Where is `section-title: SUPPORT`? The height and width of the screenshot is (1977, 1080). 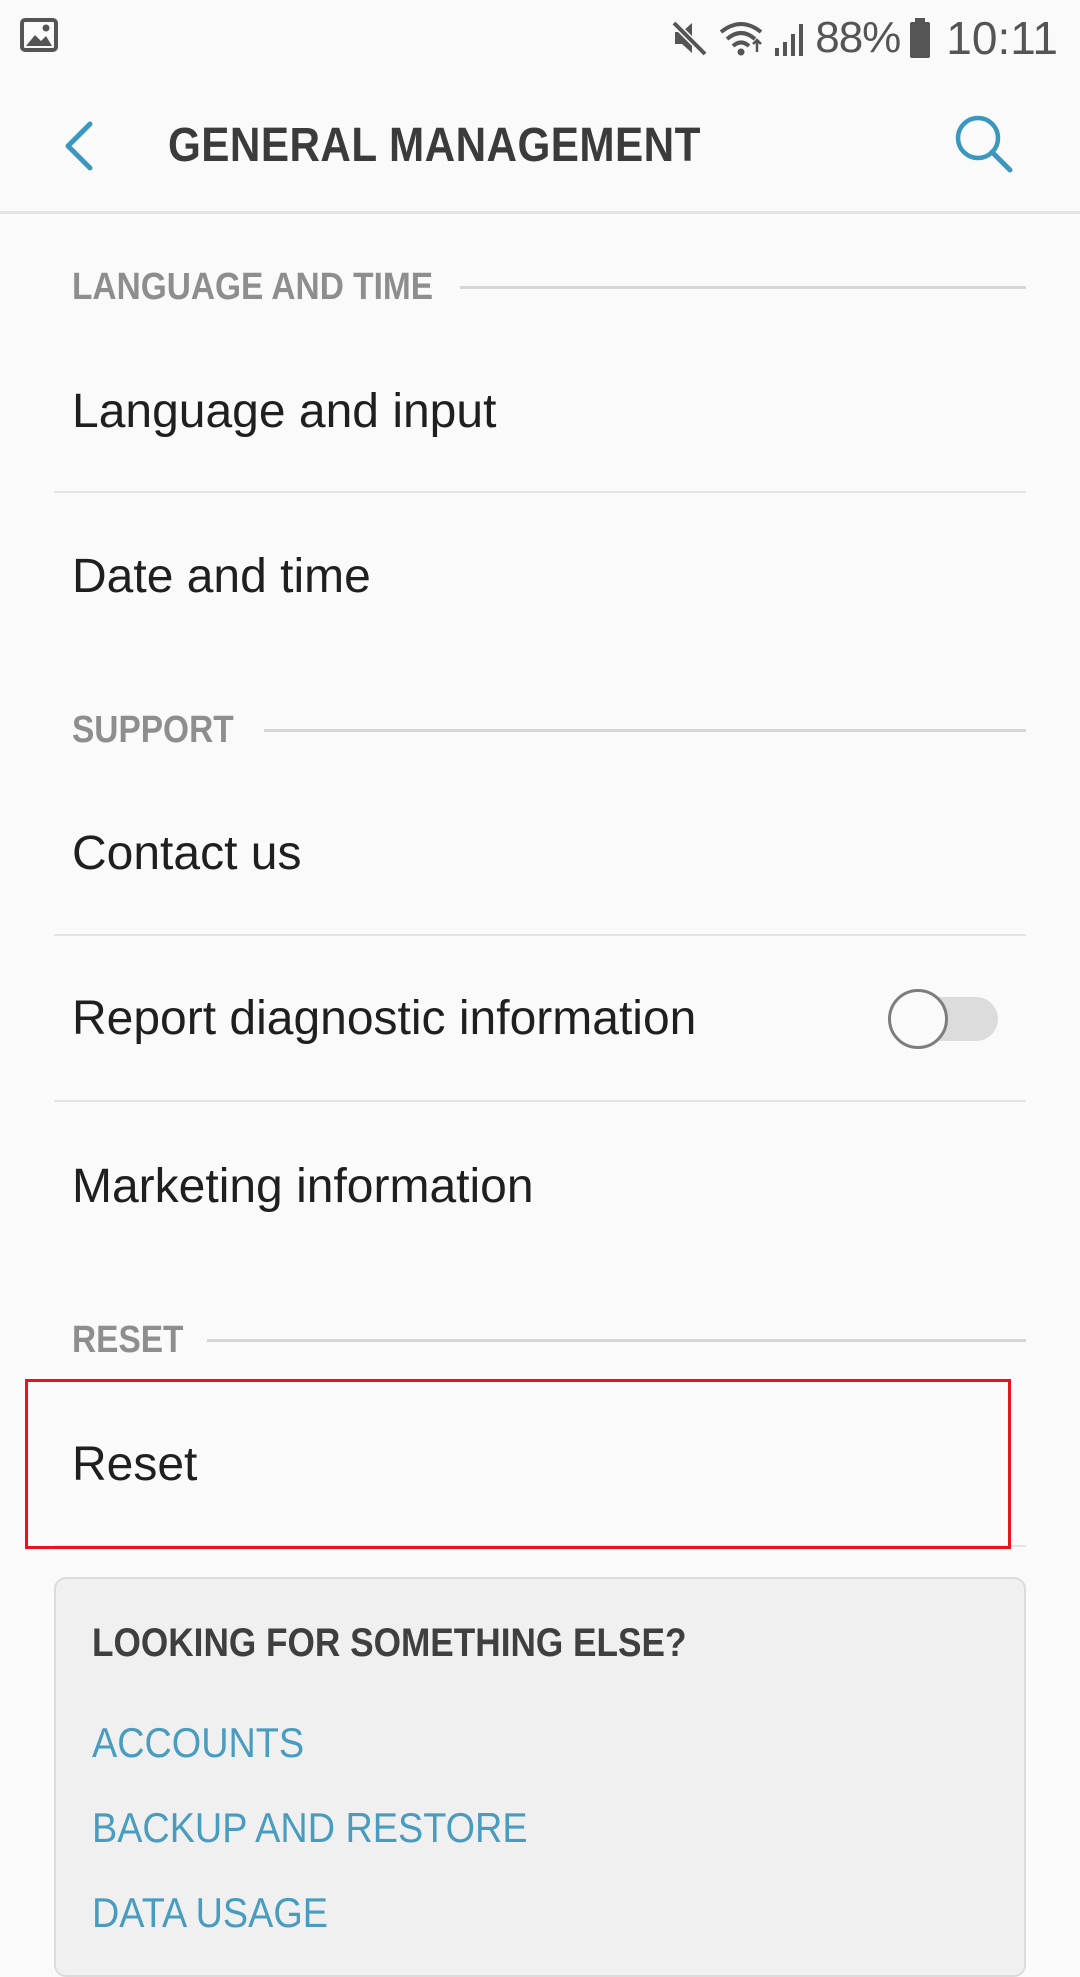
section-title: SUPPORT is located at coordinates (153, 729).